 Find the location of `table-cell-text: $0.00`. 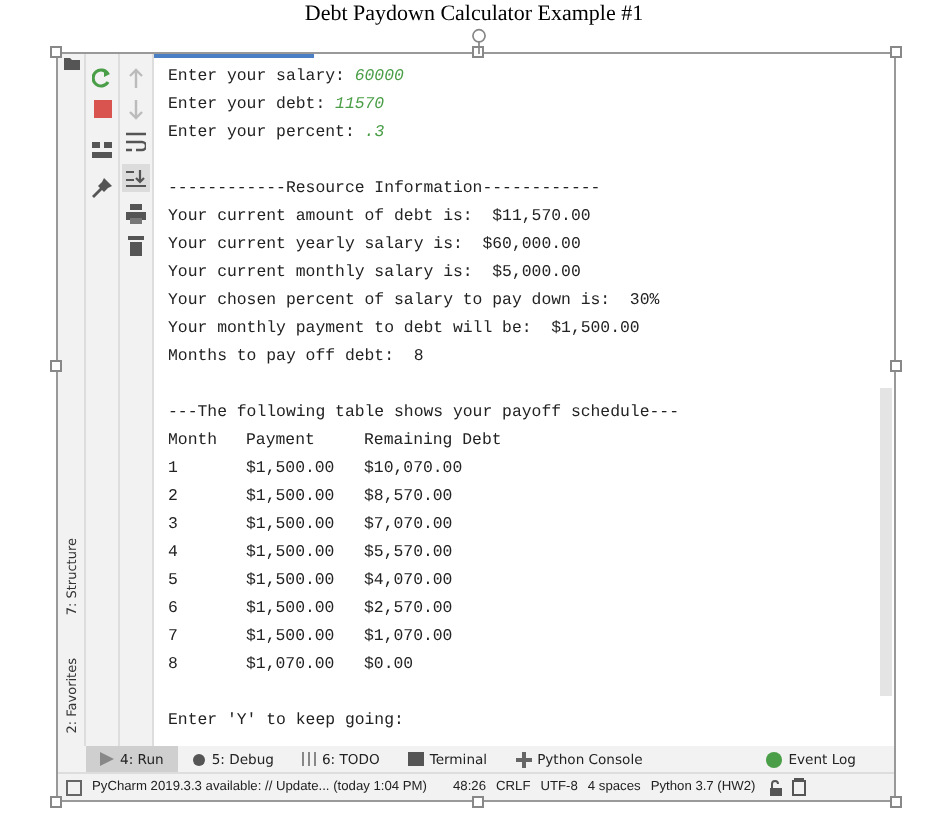

table-cell-text: $0.00 is located at coordinates (389, 666).